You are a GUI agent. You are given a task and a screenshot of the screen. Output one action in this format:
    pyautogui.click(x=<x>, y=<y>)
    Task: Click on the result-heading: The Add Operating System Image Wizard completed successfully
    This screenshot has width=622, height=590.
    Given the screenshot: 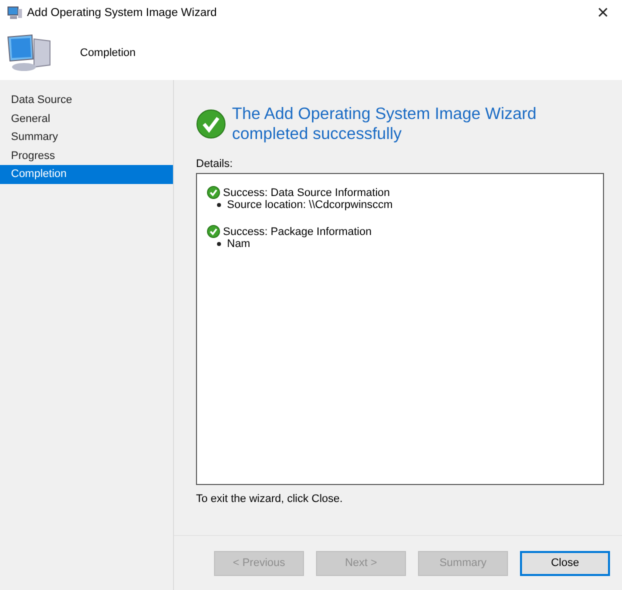 What is the action you would take?
    pyautogui.click(x=385, y=124)
    